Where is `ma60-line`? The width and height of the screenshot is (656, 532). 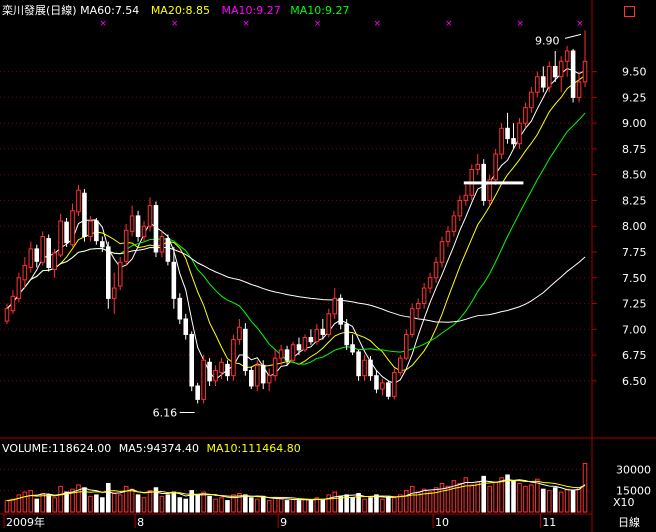 ma60-line is located at coordinates (296, 284).